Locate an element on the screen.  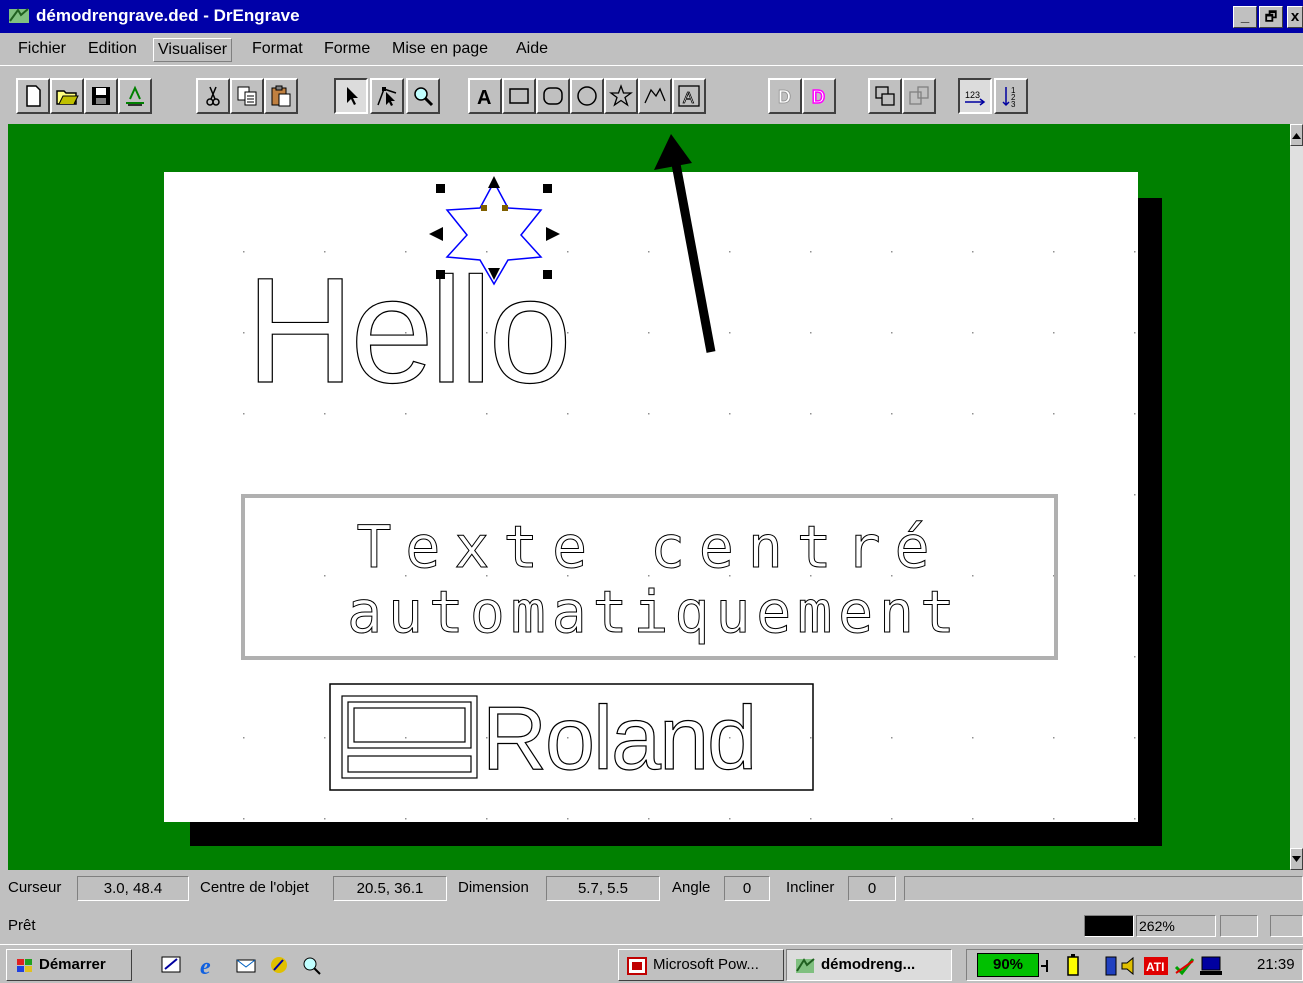
outlook-express-icon is located at coordinates (247, 965).